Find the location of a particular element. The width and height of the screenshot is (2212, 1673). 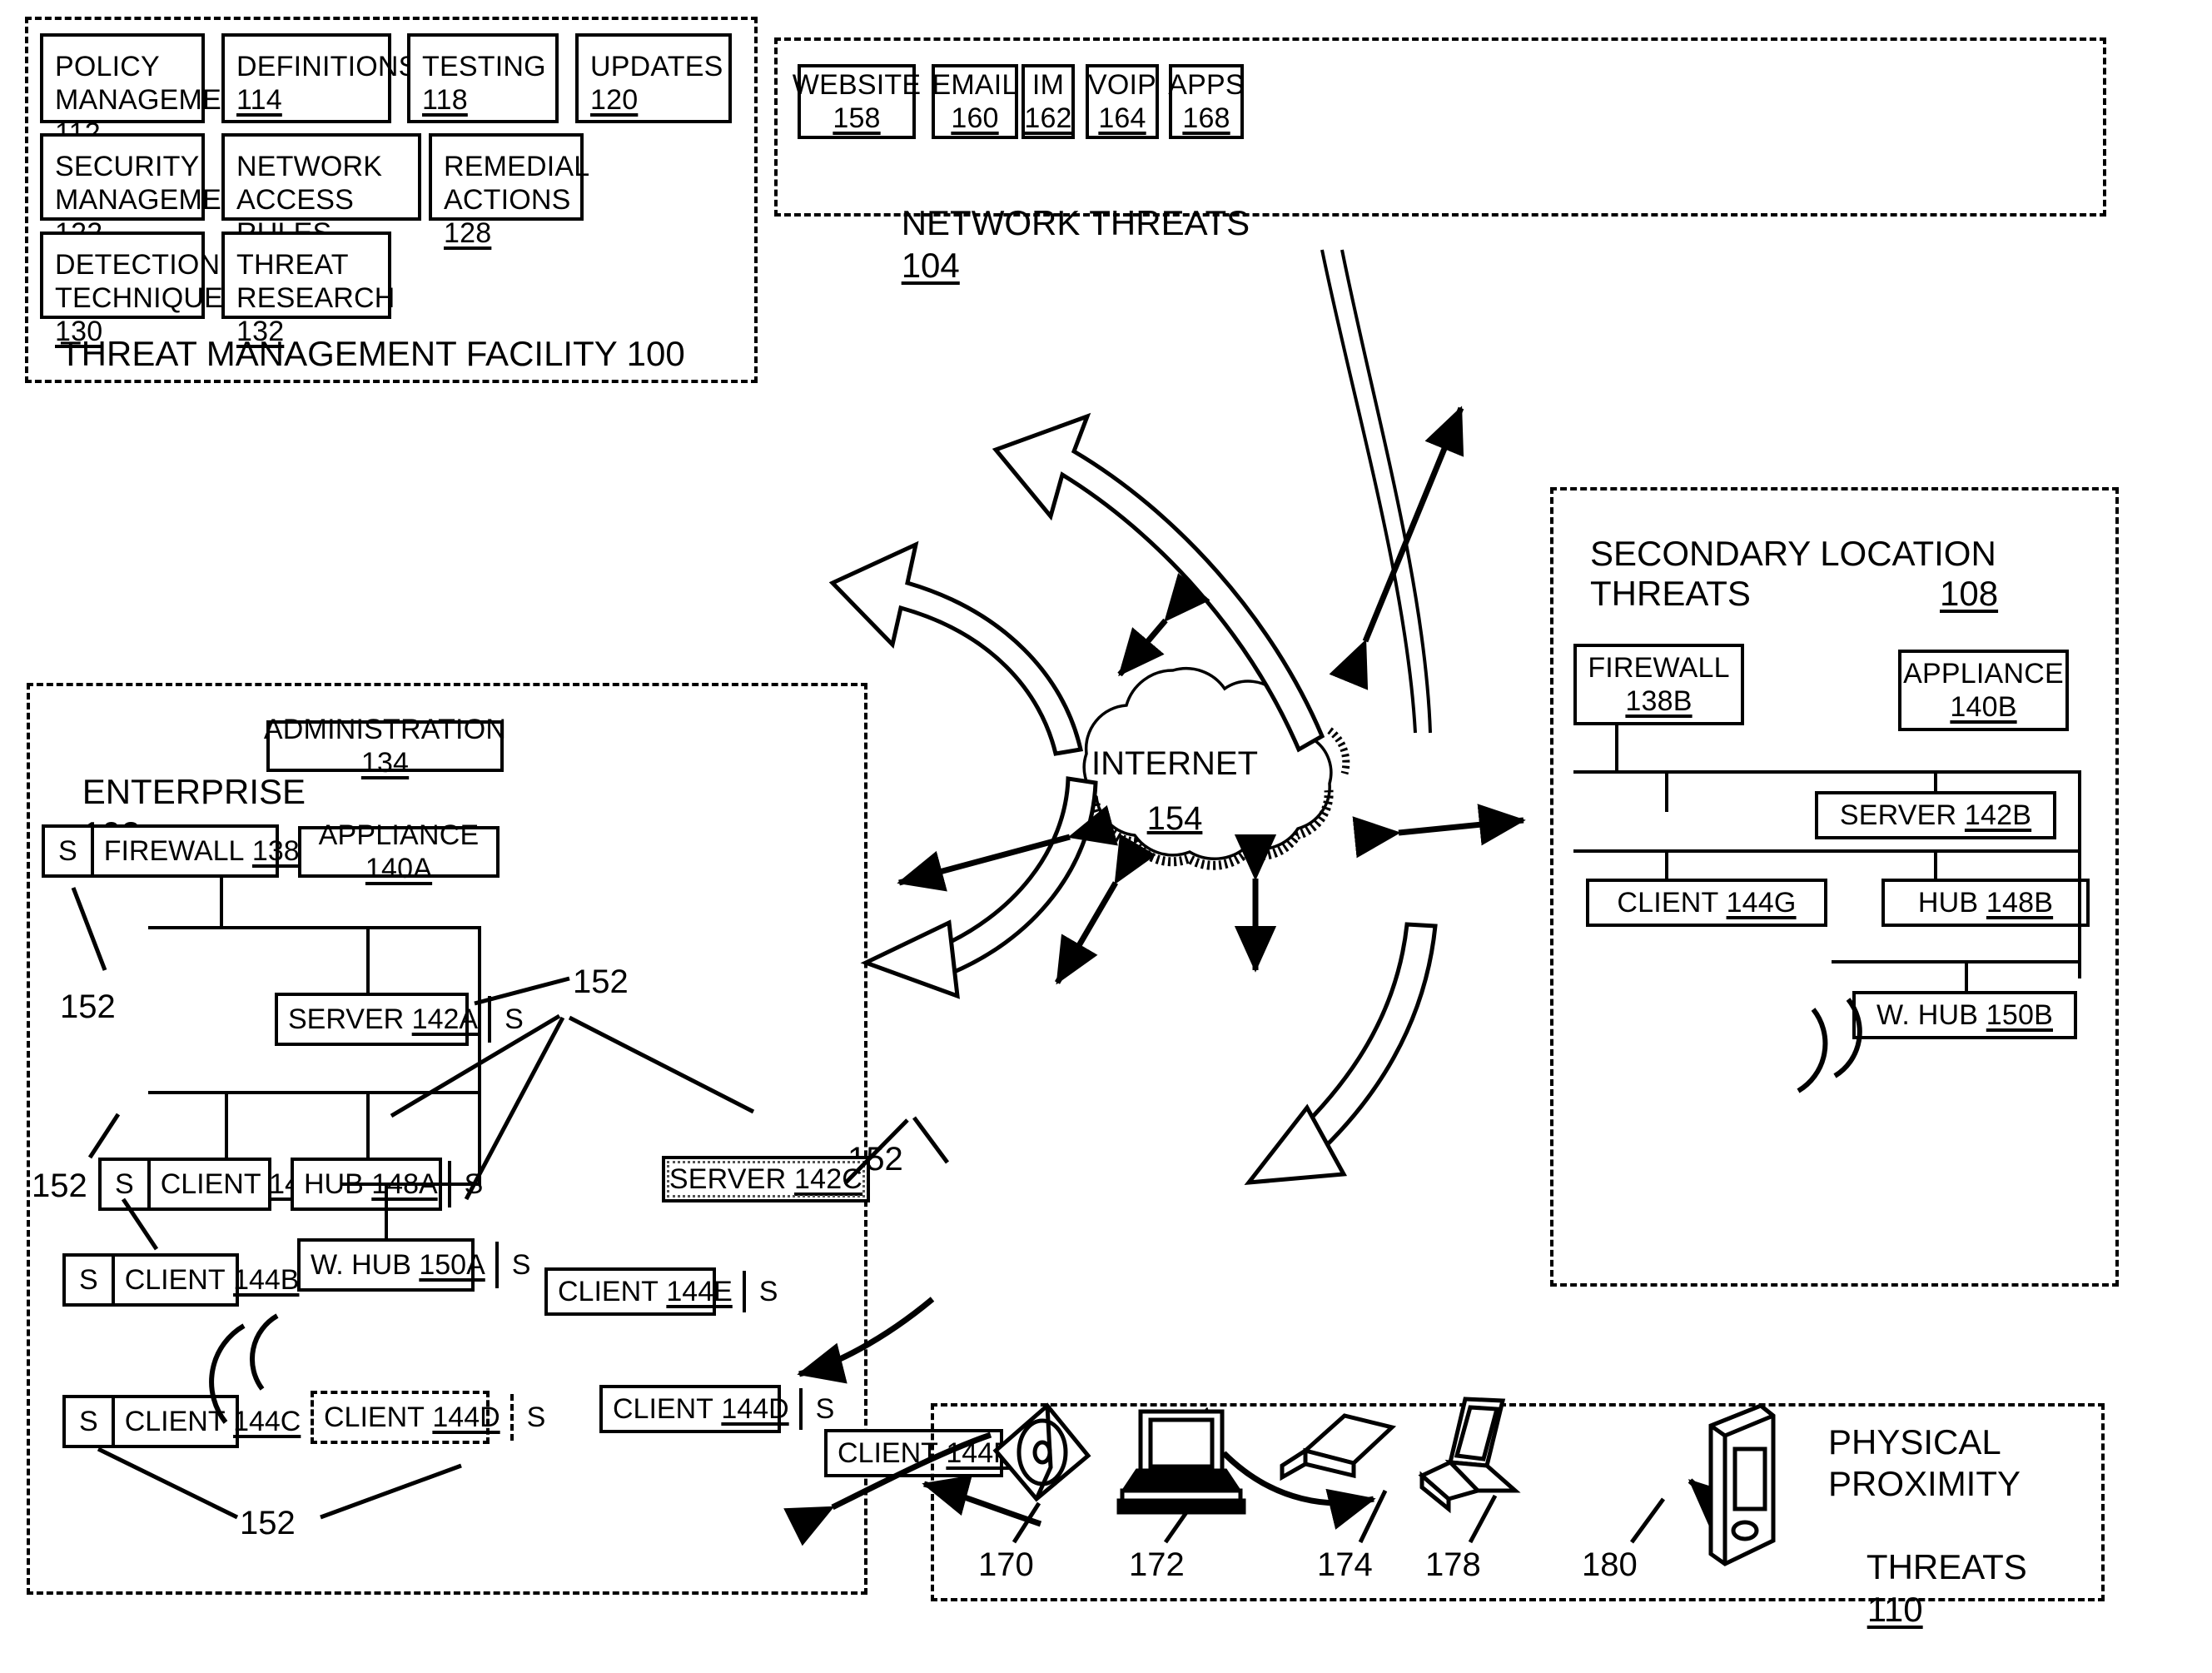

network-threats-title-text: NETWORK THREATS is located at coordinates (1075, 223).